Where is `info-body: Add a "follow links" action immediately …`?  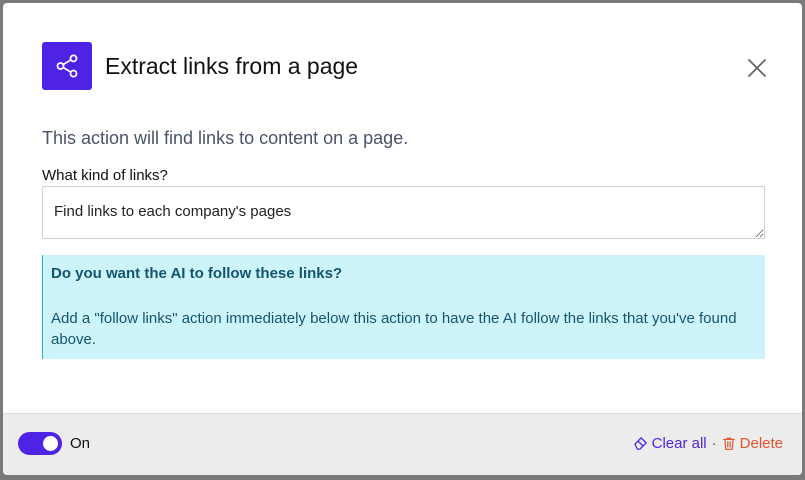
info-body: Add a "follow links" action immediately … is located at coordinates (394, 329).